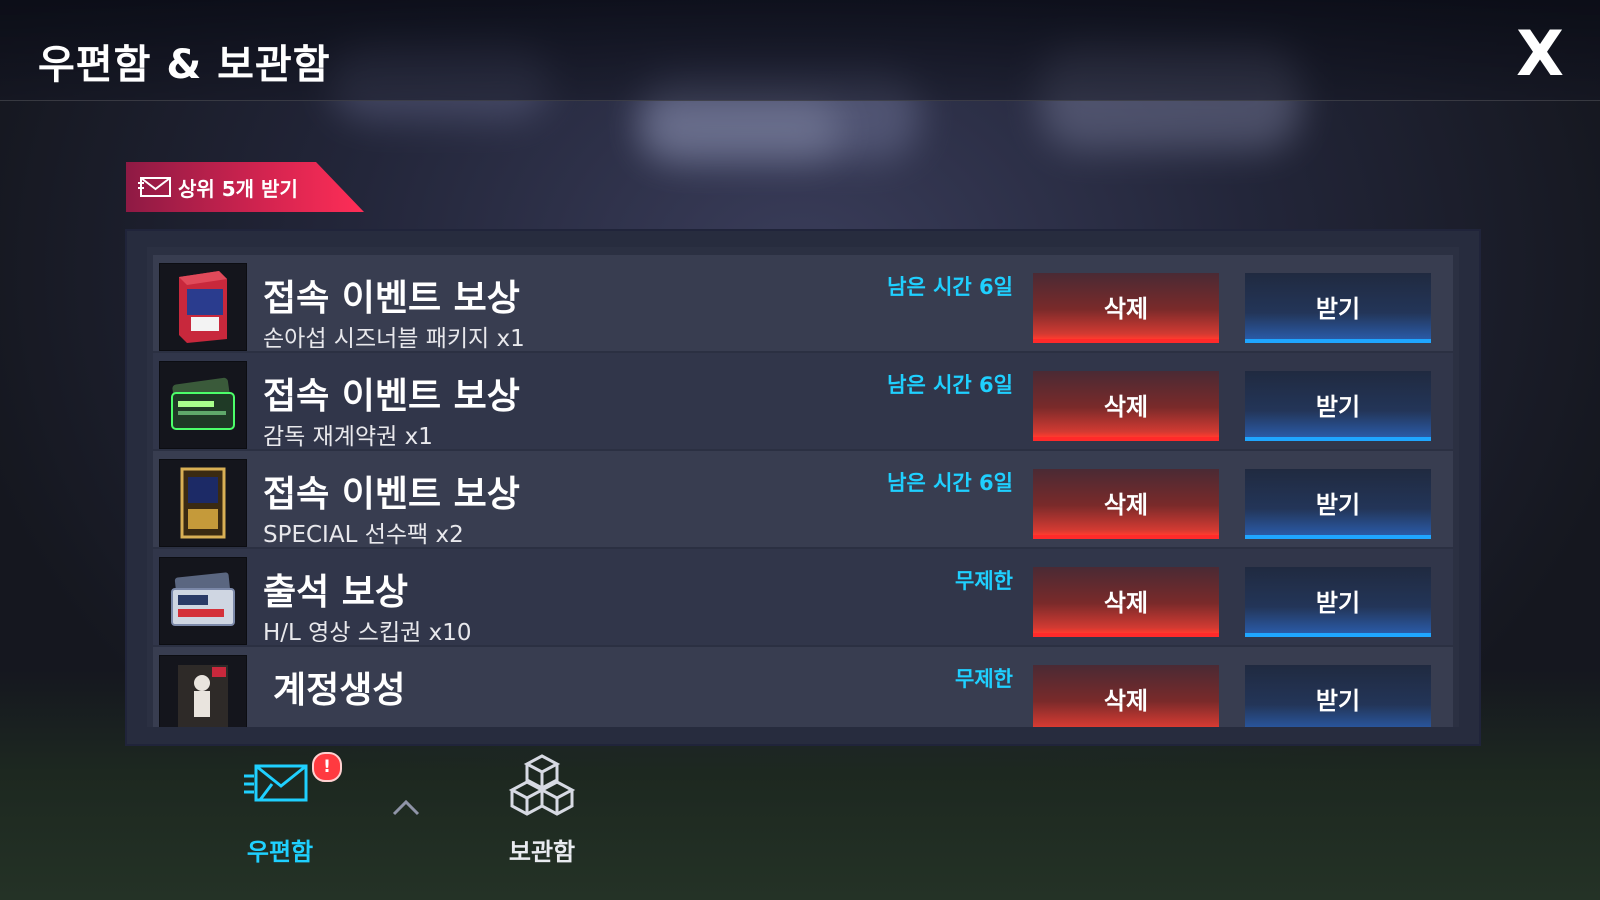  What do you see at coordinates (203, 601) in the screenshot?
I see `skip-ticket-icon` at bounding box center [203, 601].